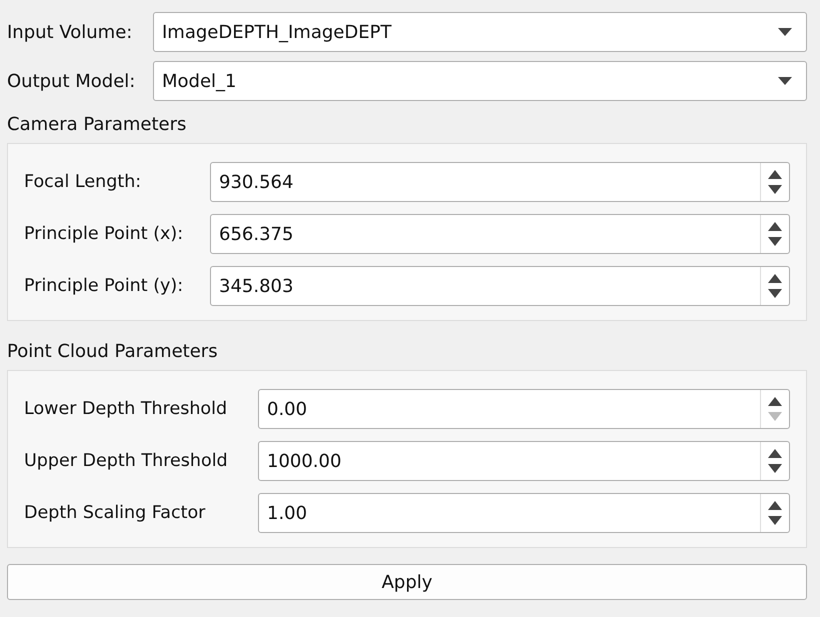 This screenshot has width=820, height=617. I want to click on field-label: Depth Scaling Factor, so click(115, 513).